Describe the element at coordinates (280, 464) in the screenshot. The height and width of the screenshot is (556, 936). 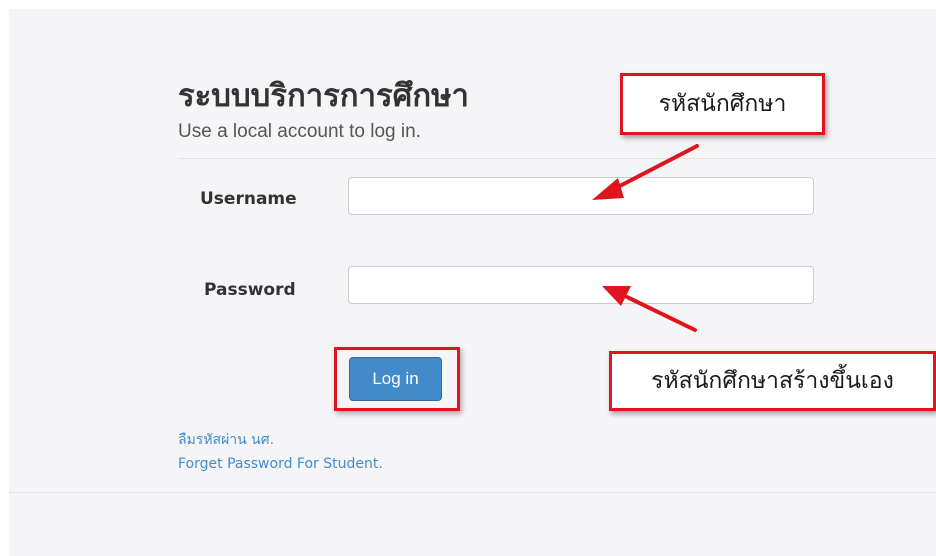
I see `forgot-password-english-link: Forget Password For Student.` at that location.